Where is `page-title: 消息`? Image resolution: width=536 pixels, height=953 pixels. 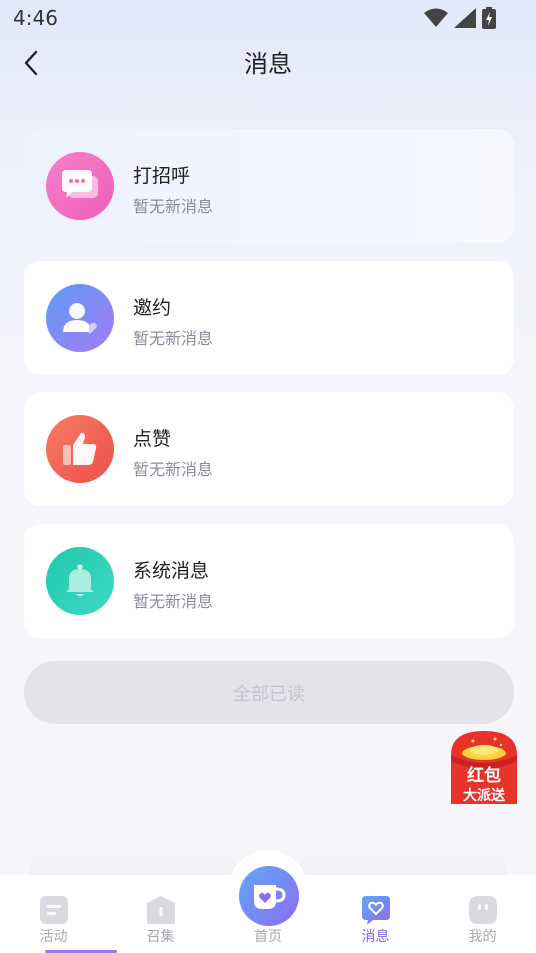 page-title: 消息 is located at coordinates (268, 64).